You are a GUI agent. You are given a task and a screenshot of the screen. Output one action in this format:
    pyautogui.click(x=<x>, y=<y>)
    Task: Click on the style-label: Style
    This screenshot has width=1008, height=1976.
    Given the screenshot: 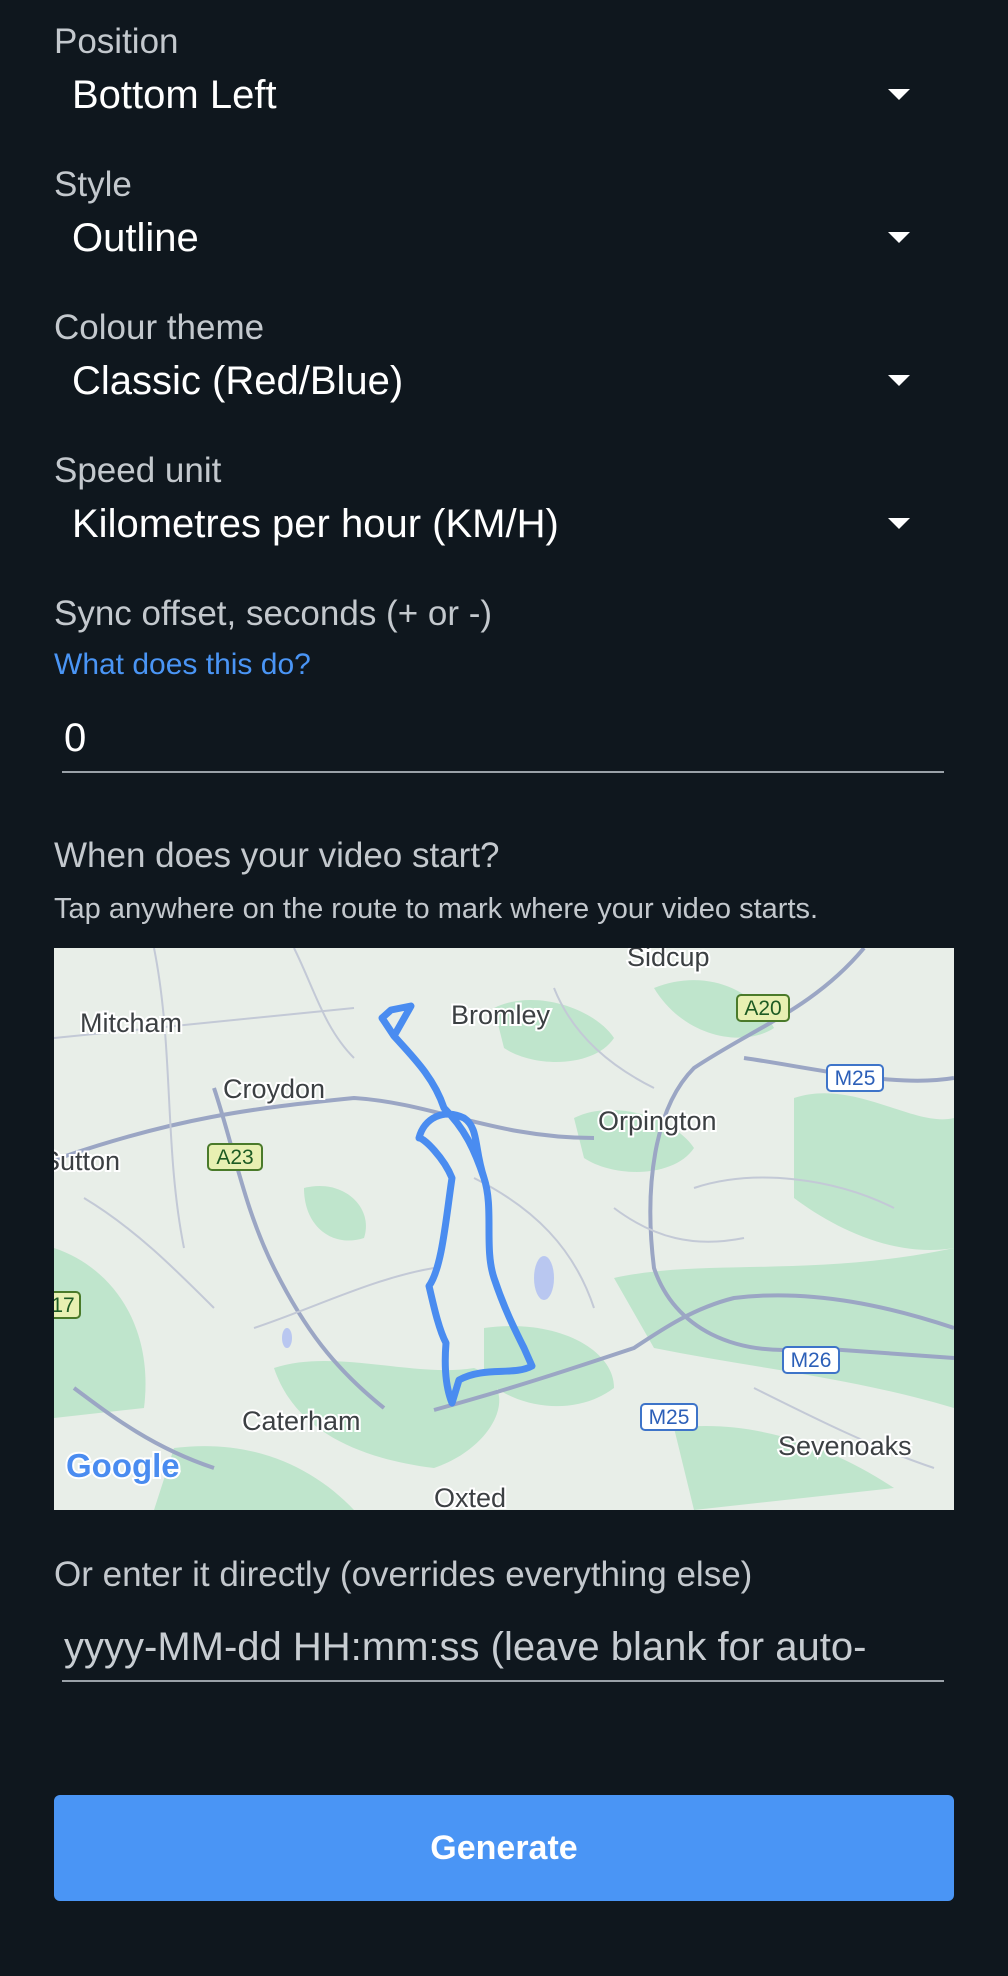 What is the action you would take?
    pyautogui.click(x=93, y=184)
    